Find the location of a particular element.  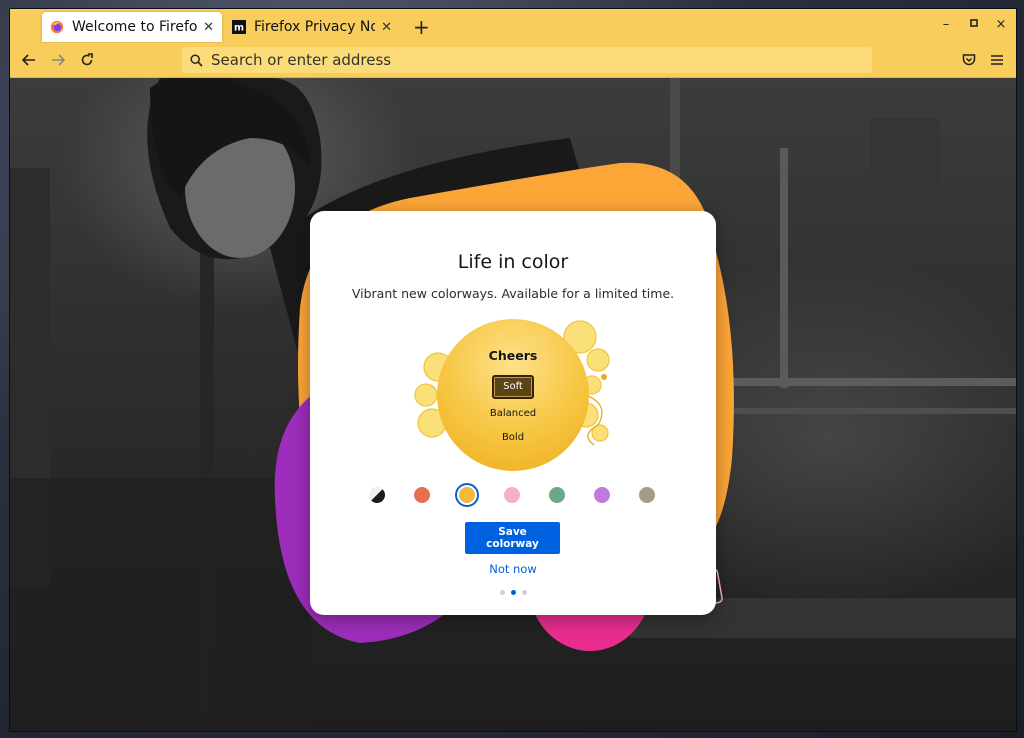

colorway-swatches is located at coordinates (513, 497).